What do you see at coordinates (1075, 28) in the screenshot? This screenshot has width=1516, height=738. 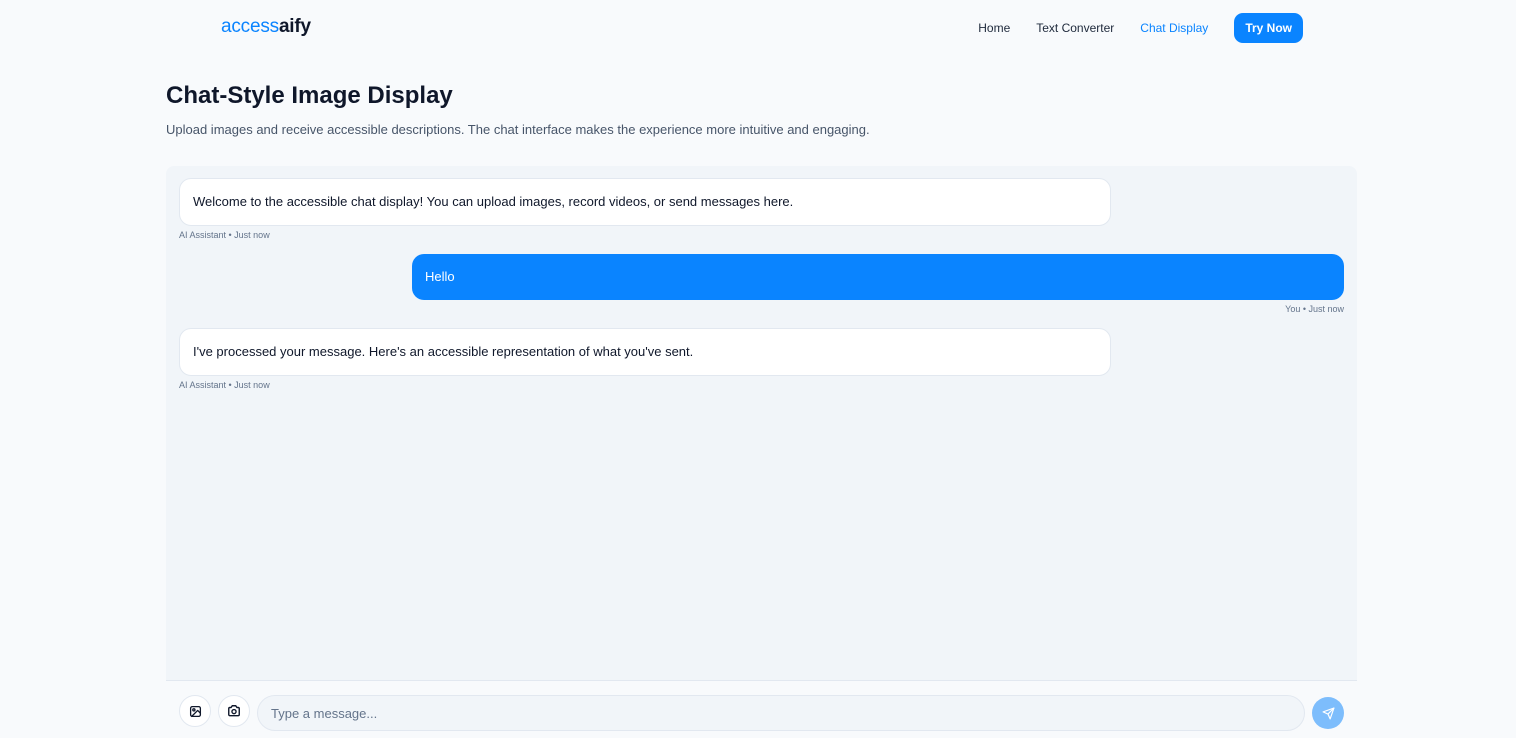 I see `nav-link-text-converter: Text Converter` at bounding box center [1075, 28].